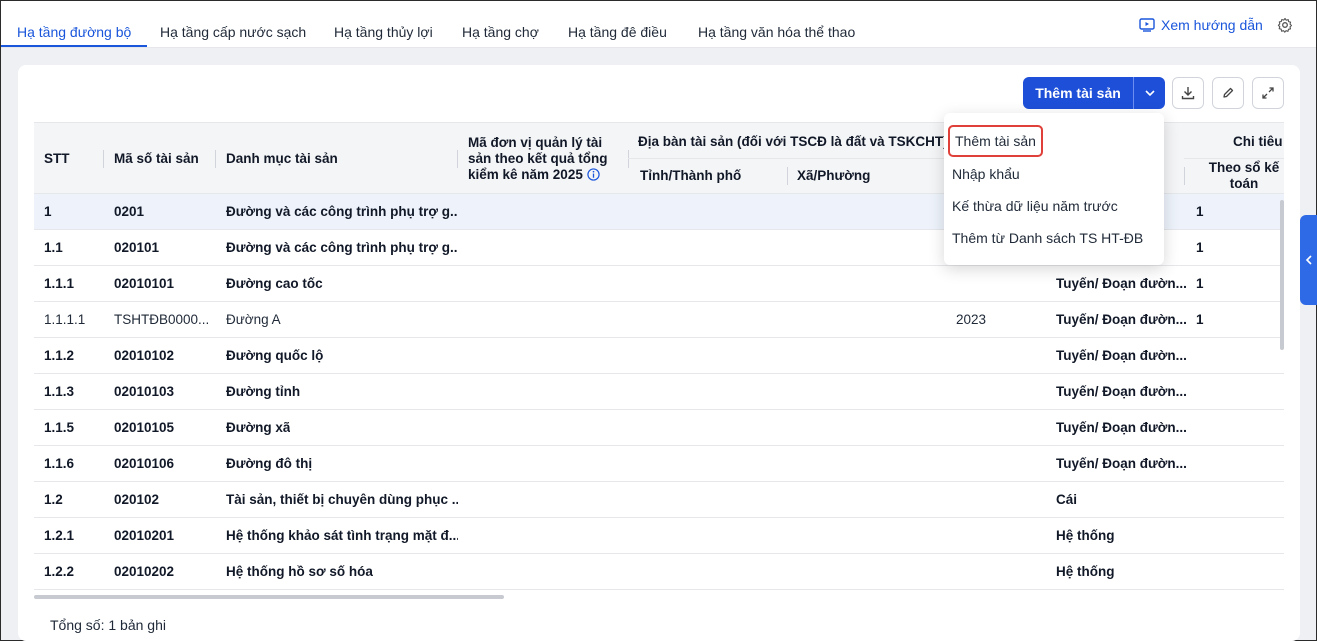 The height and width of the screenshot is (641, 1317). Describe the element at coordinates (299, 571) in the screenshot. I see `cell-name: Hệ thống hồ sơ số hóa` at that location.